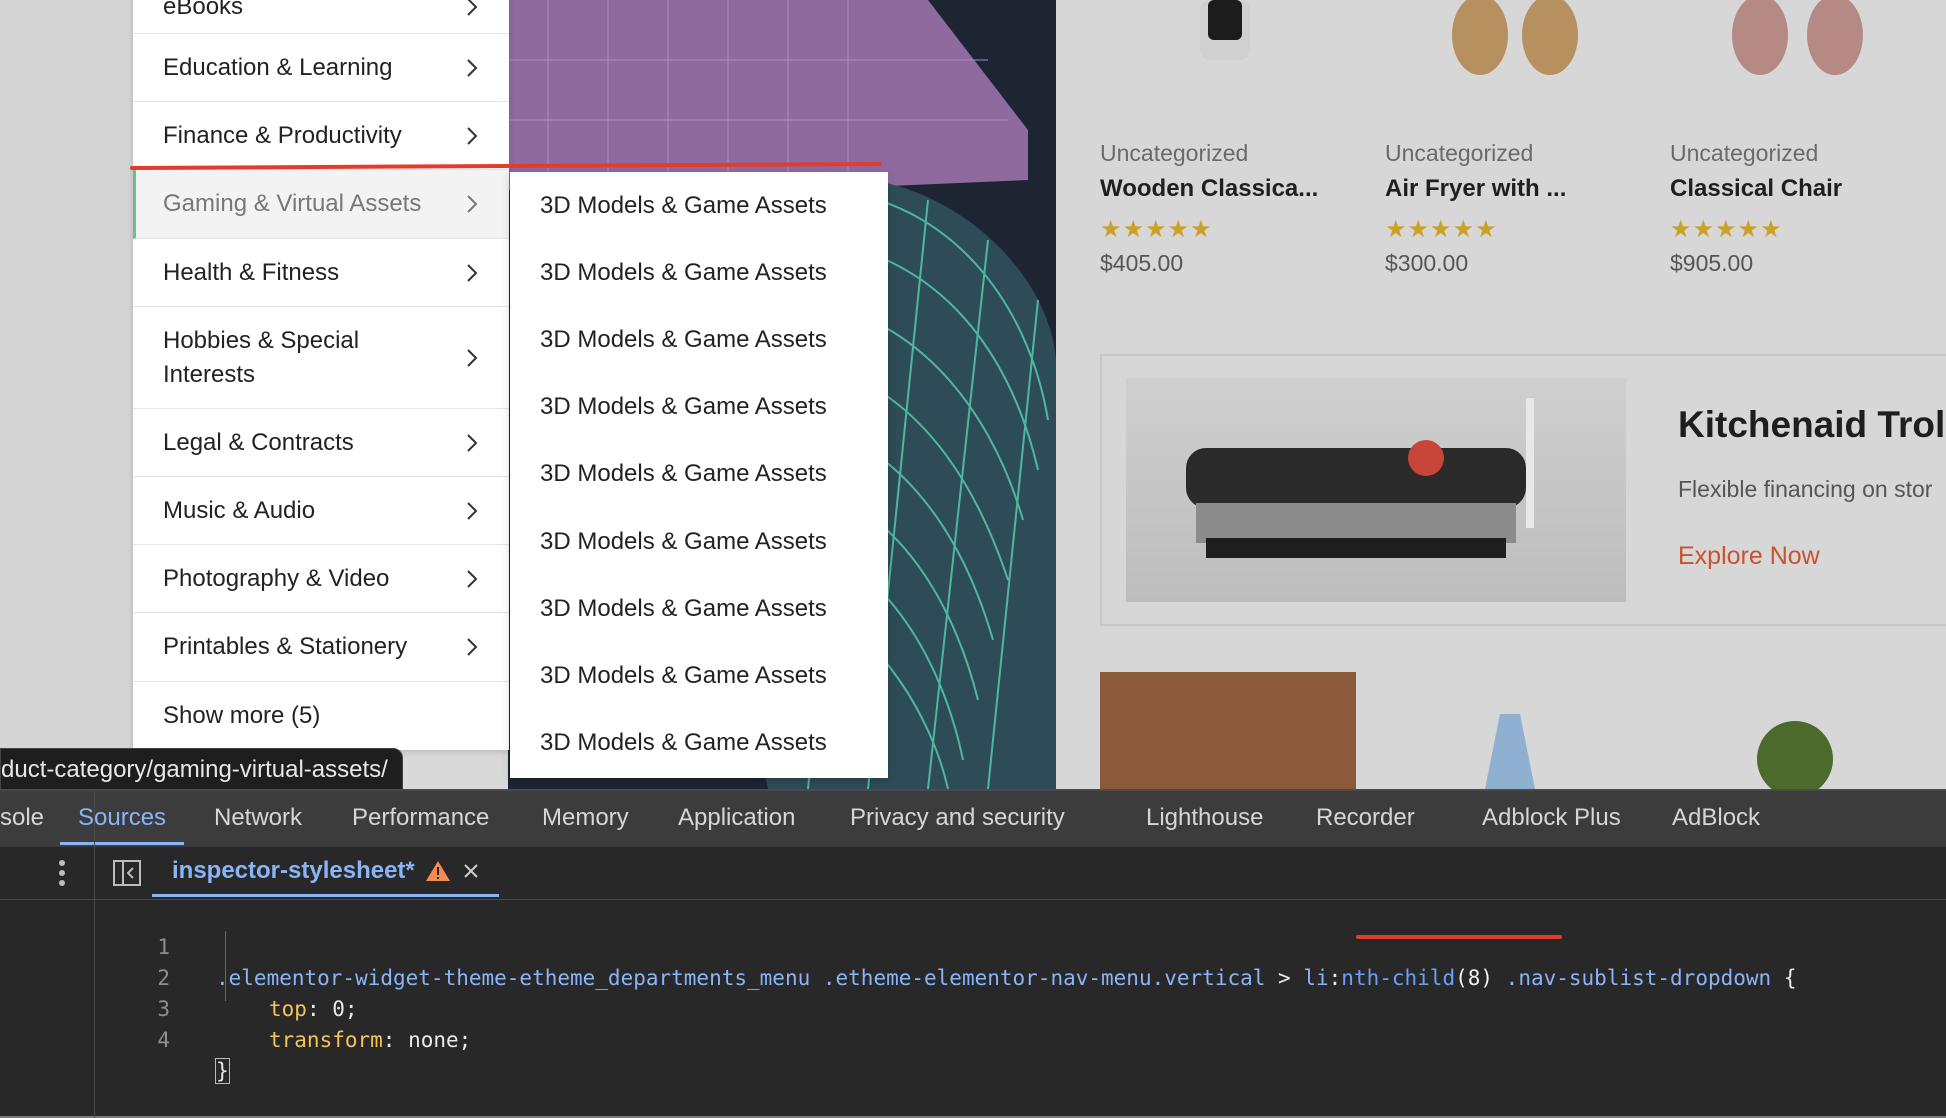 The width and height of the screenshot is (1946, 1118). Describe the element at coordinates (321, 17) in the screenshot. I see `menu-item-ebooks: eBooks` at that location.